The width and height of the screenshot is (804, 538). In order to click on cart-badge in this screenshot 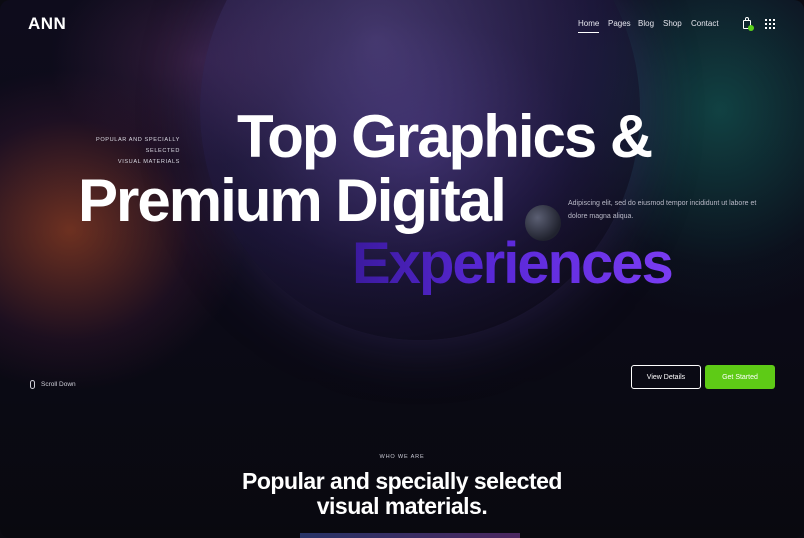, I will do `click(751, 28)`.